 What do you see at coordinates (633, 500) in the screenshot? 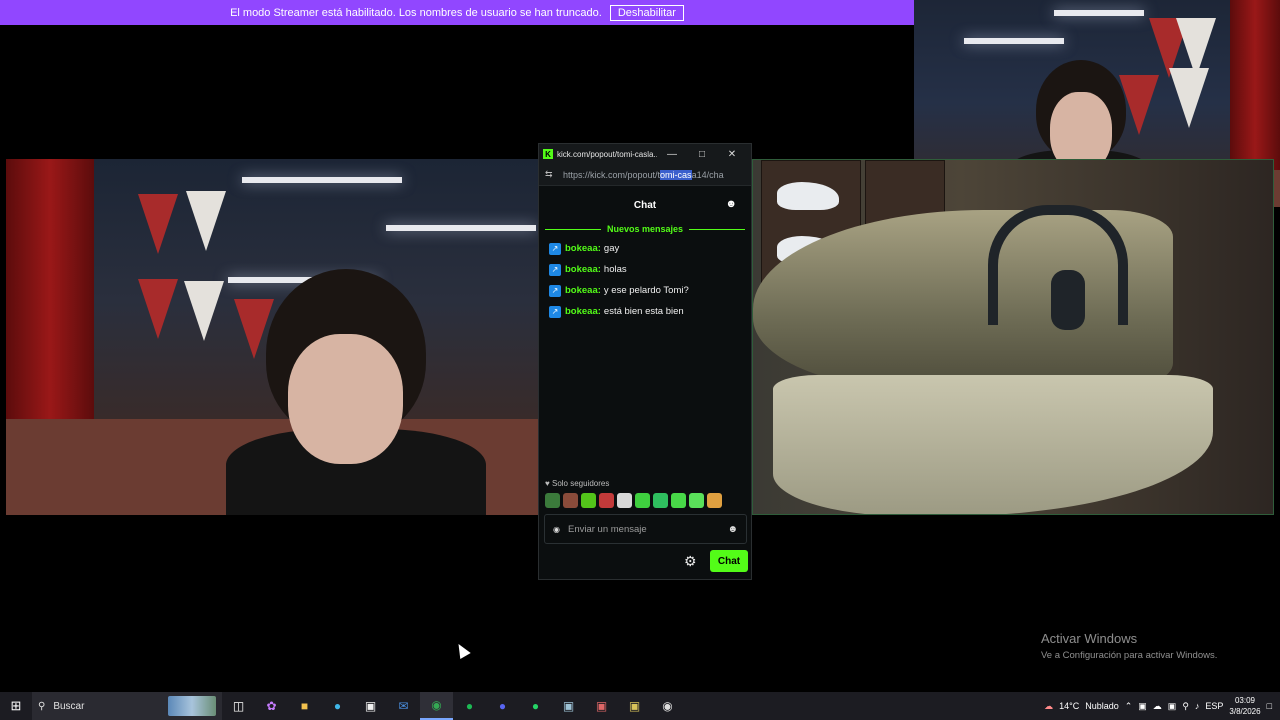
I see `emote-bar` at bounding box center [633, 500].